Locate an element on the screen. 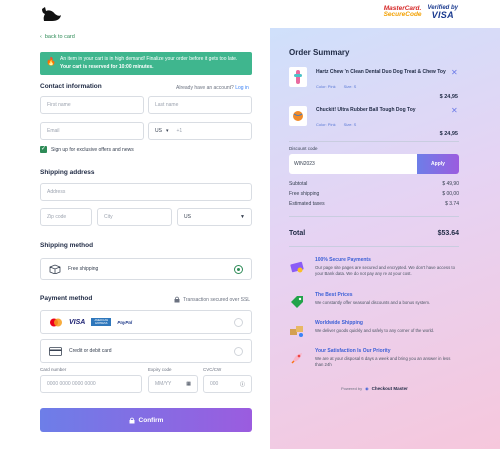 This screenshot has height=449, width=500. card-brands-option: VISA AMERICAN EXPRESS PayPal is located at coordinates (146, 322).